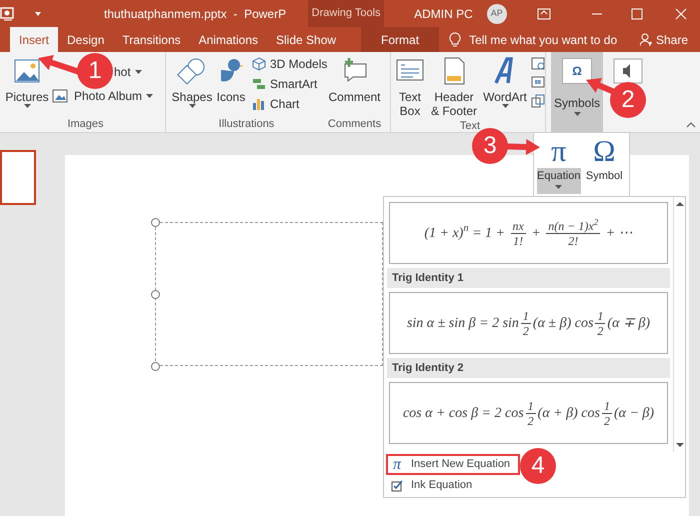 The height and width of the screenshot is (516, 700). Describe the element at coordinates (151, 39) in the screenshot. I see `ribbon-tab: Transitions` at that location.